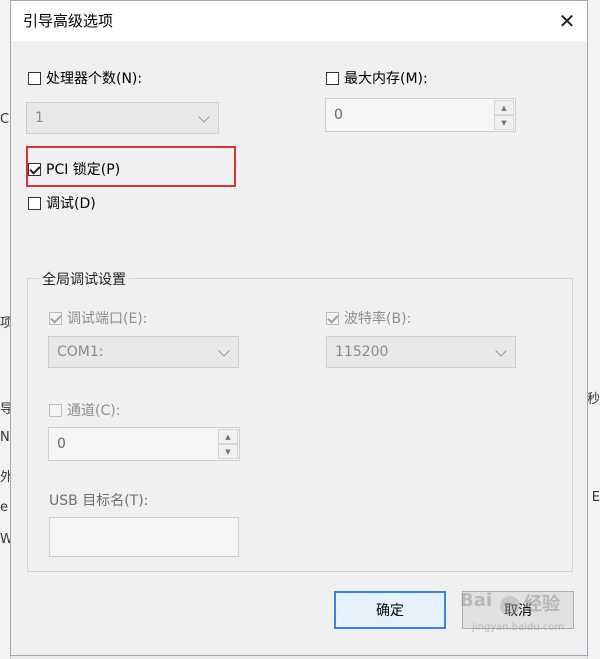  I want to click on debug-label: 调试(D), so click(71, 204).